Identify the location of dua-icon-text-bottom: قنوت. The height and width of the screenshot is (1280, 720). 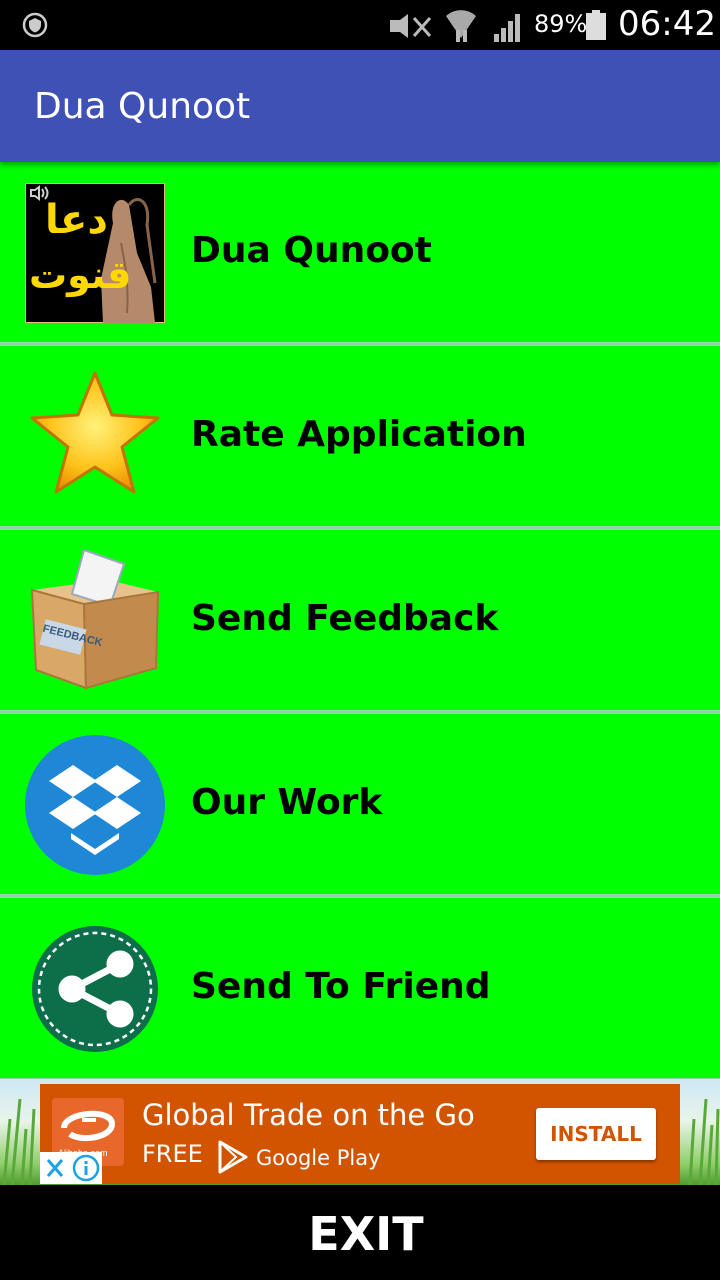
(80, 275).